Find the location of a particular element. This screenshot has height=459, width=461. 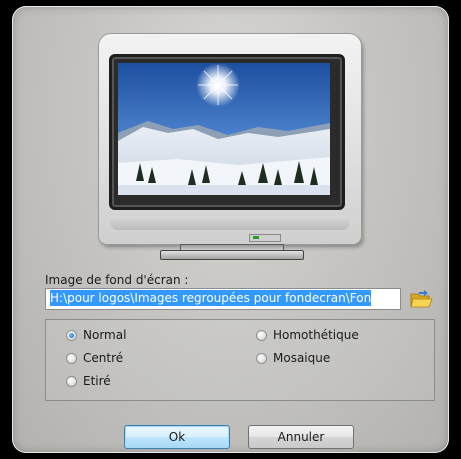

ok-button: Ok is located at coordinates (177, 437).